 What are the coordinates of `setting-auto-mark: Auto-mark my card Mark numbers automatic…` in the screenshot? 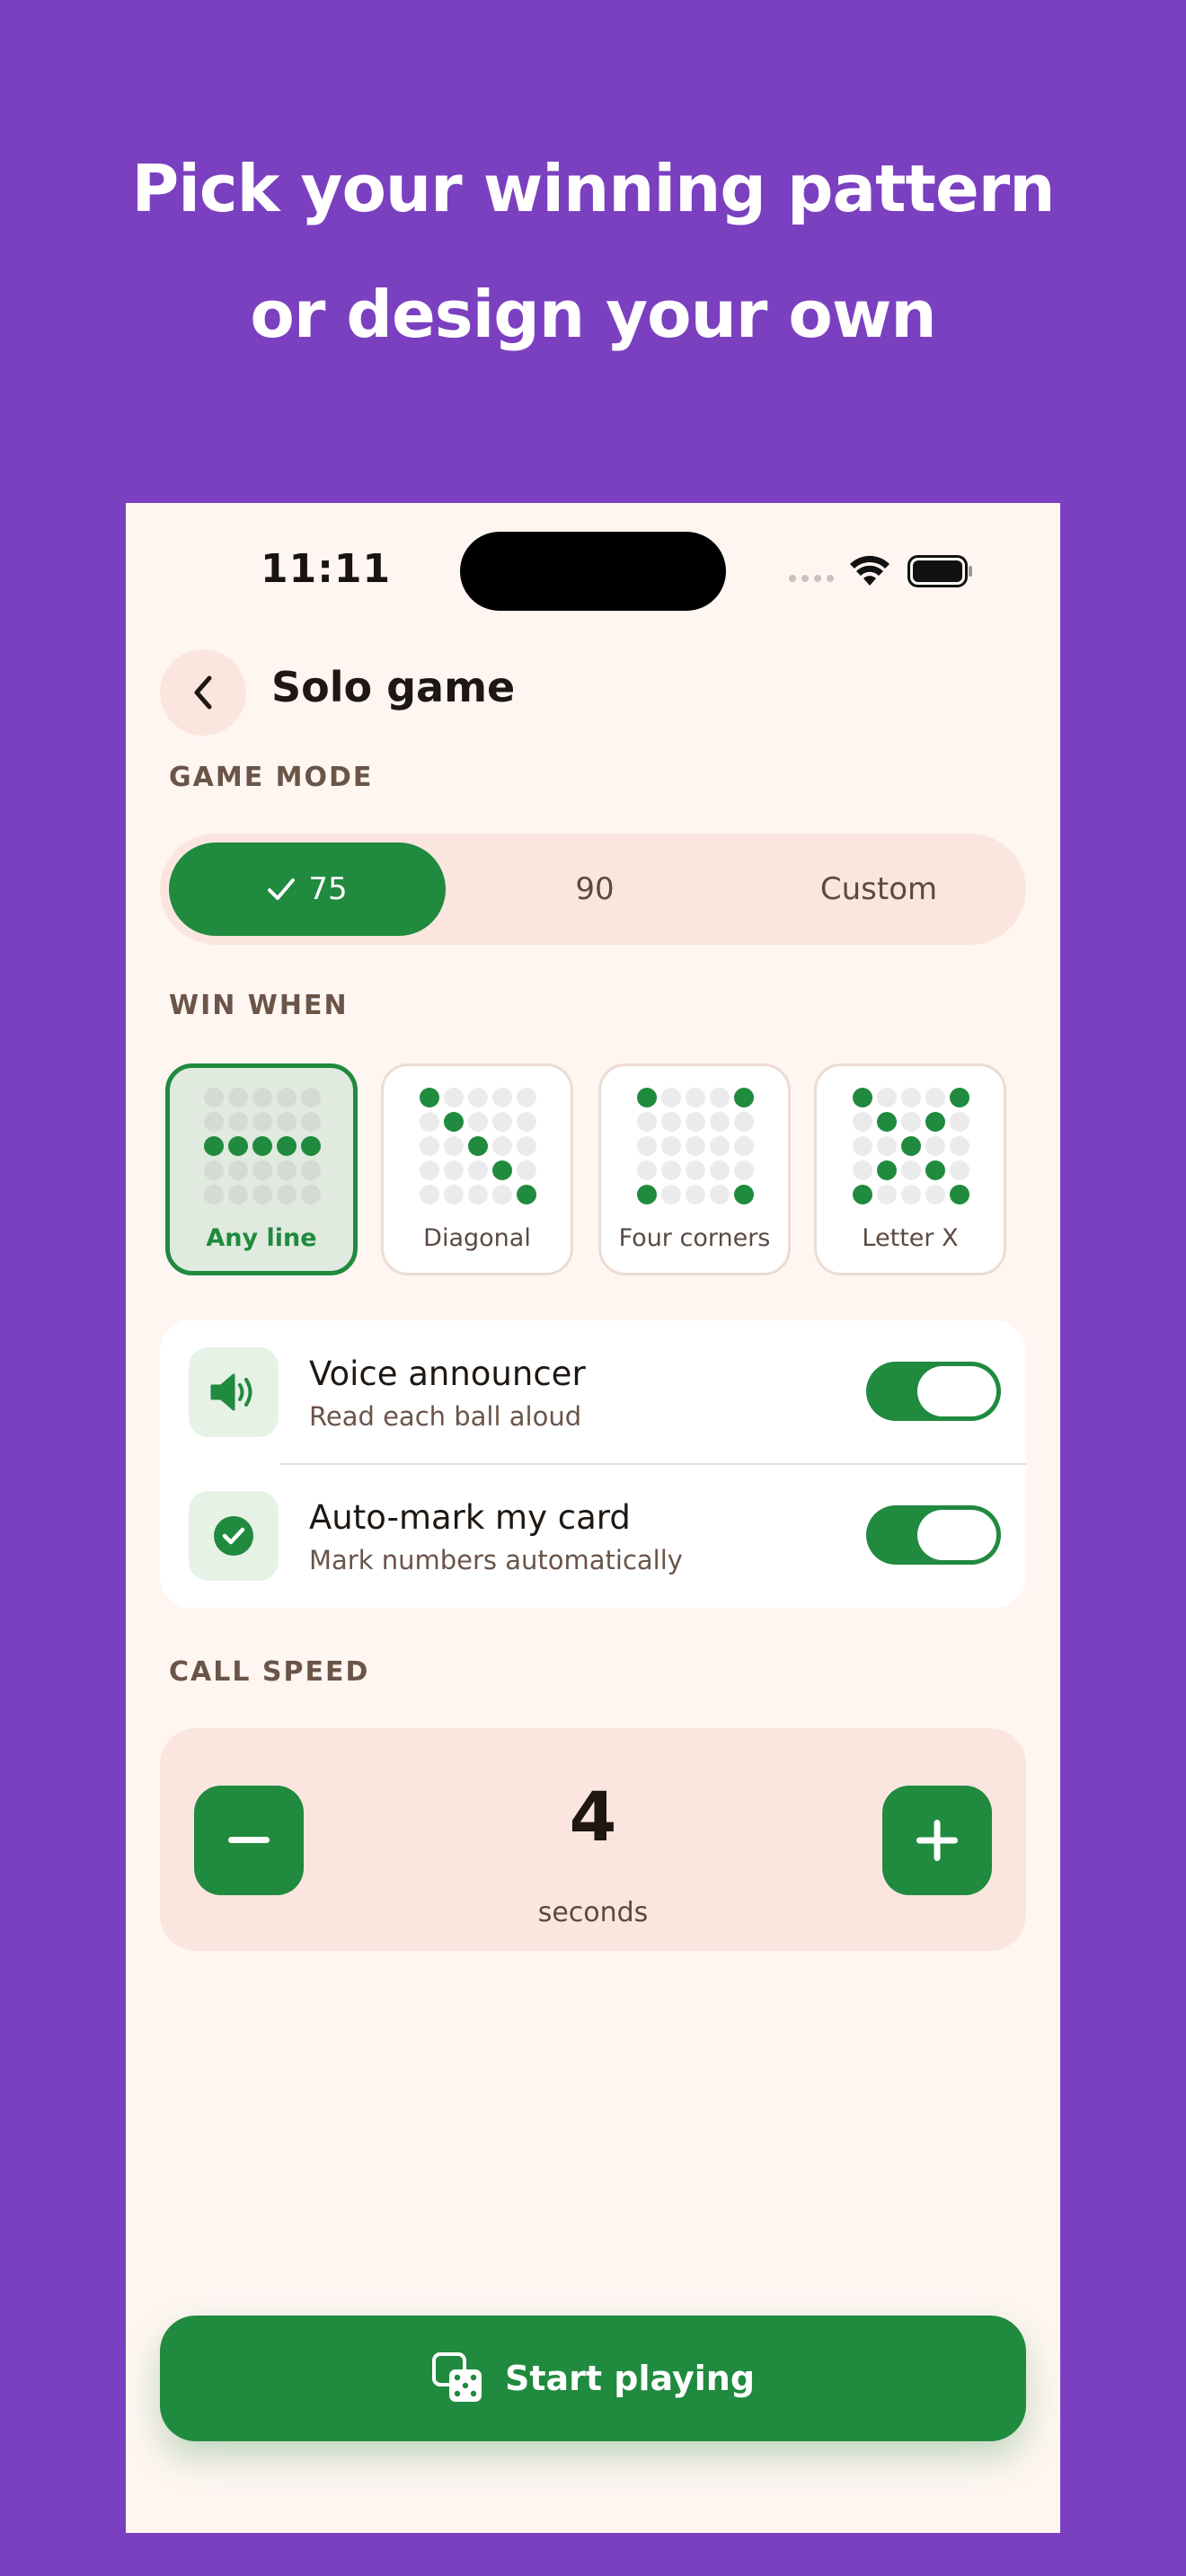 It's located at (593, 1536).